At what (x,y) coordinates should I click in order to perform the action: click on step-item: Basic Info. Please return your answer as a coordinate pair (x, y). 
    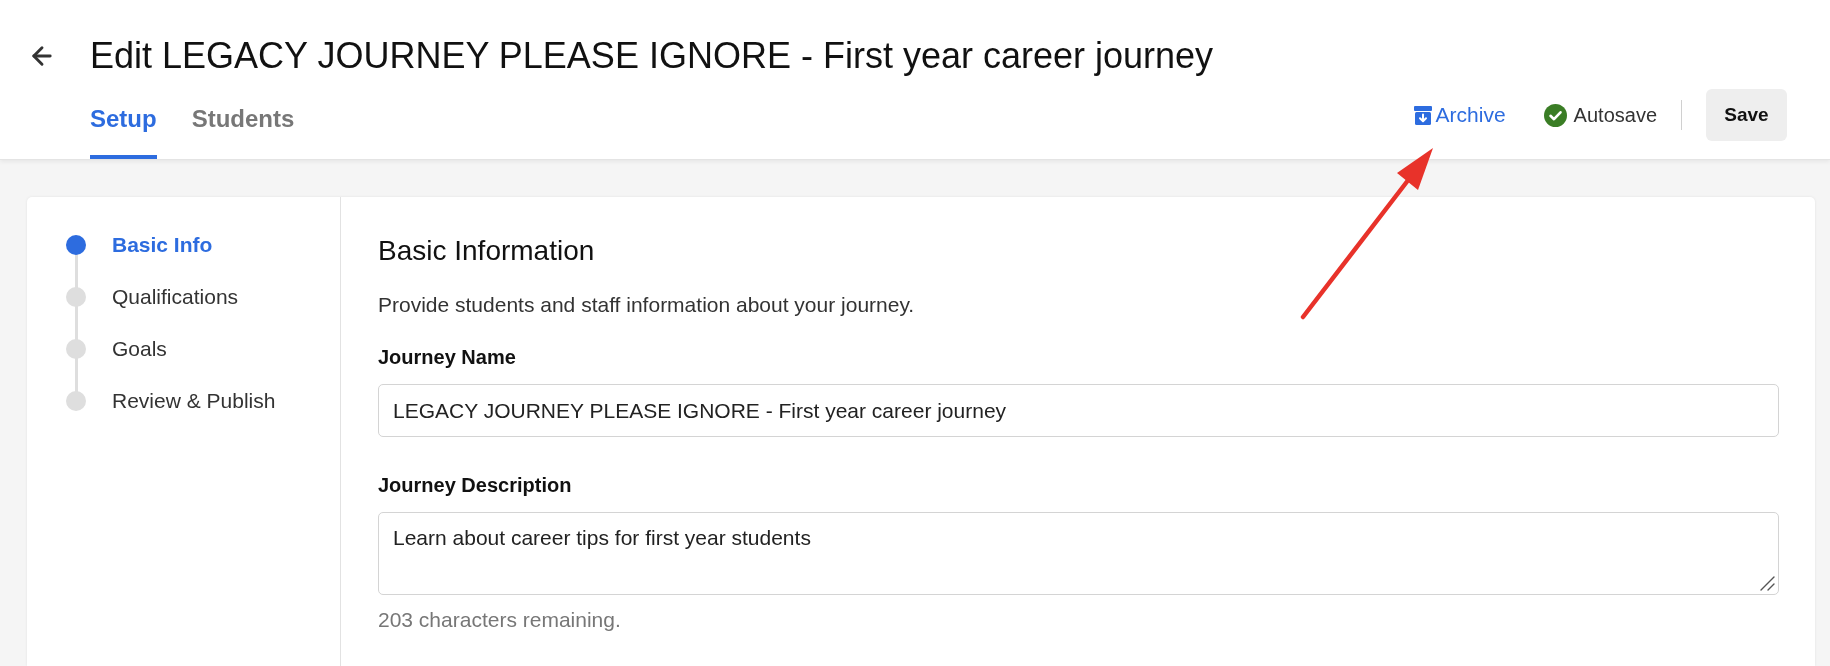
    Looking at the image, I should click on (162, 245).